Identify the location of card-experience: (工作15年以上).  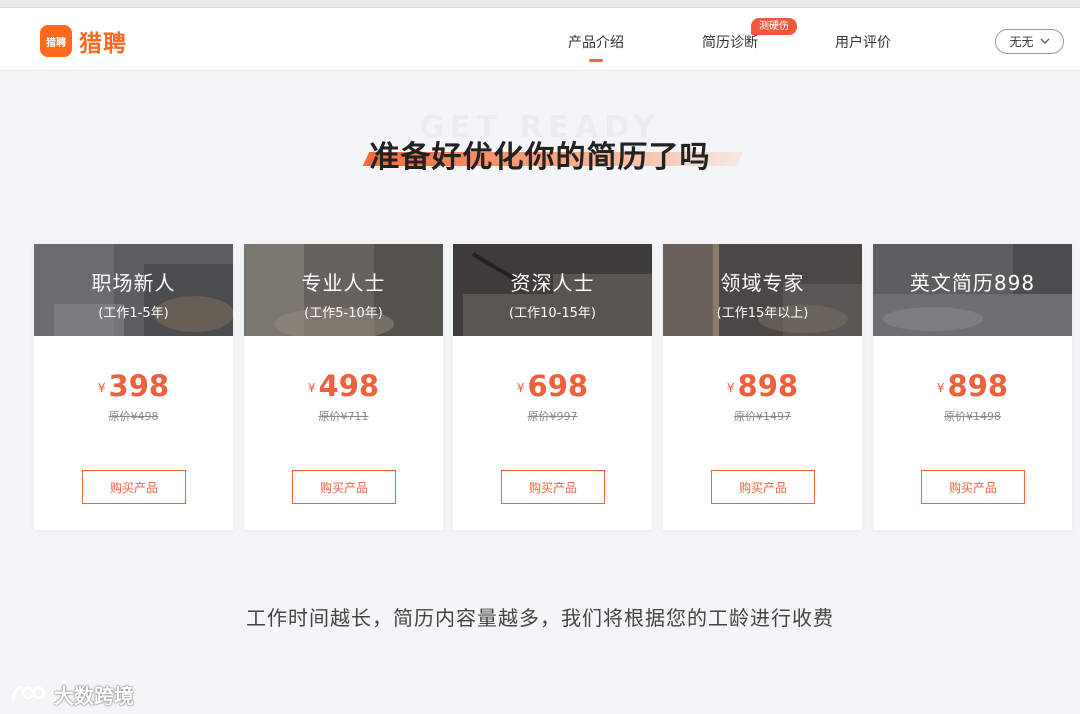
(762, 313).